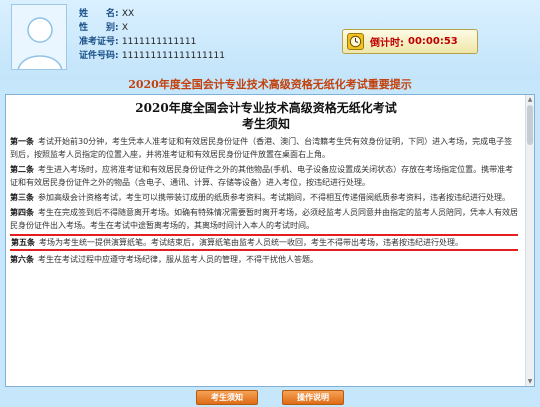 The height and width of the screenshot is (407, 540). Describe the element at coordinates (529, 240) in the screenshot. I see `vertical-scrollbar: ▲ ▼` at that location.